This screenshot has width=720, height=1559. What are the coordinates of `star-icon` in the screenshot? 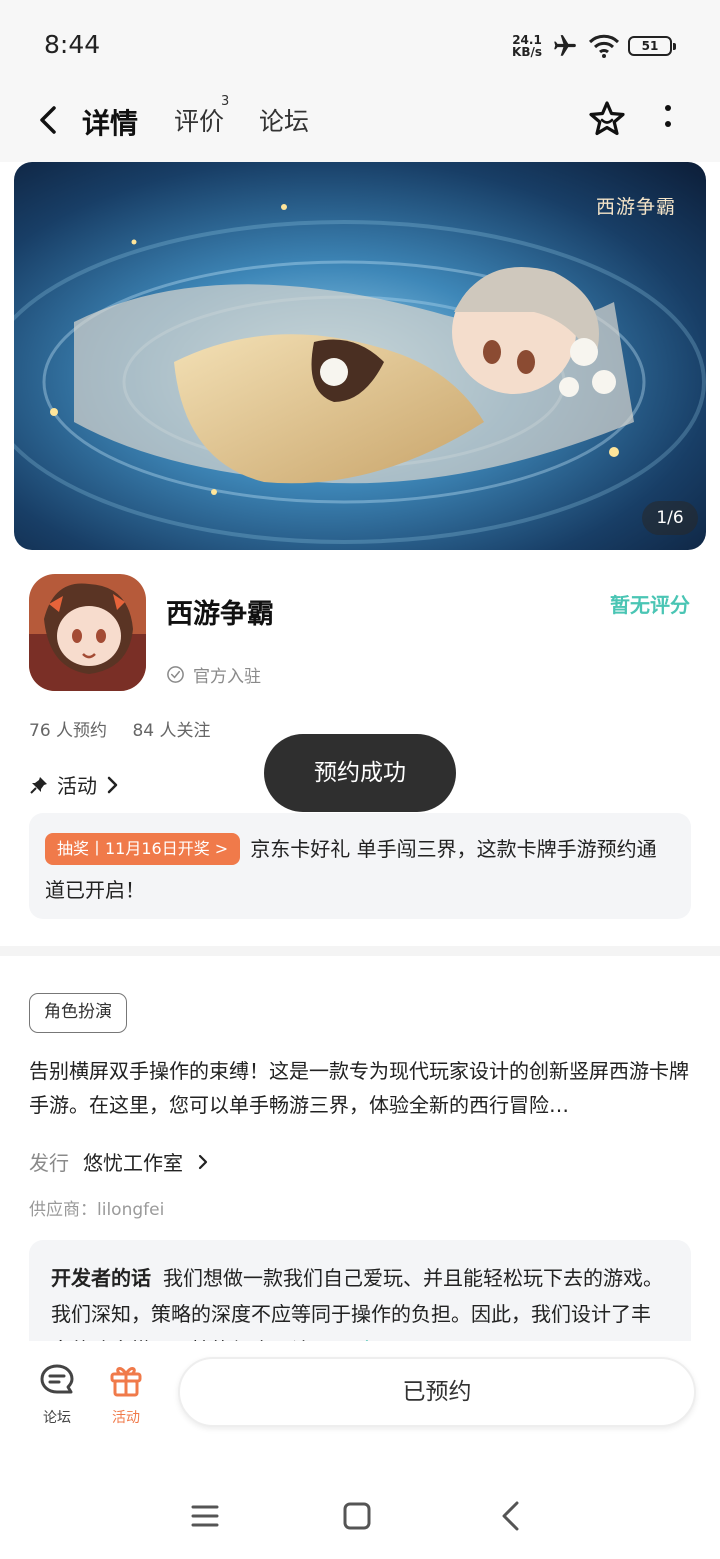 It's located at (607, 119).